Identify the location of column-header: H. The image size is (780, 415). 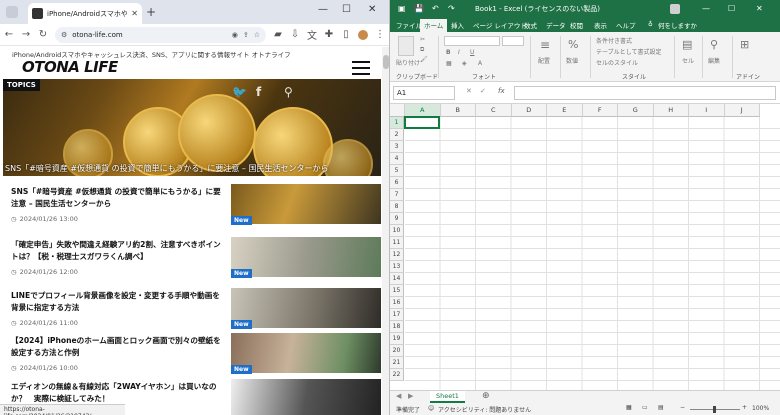
(671, 110).